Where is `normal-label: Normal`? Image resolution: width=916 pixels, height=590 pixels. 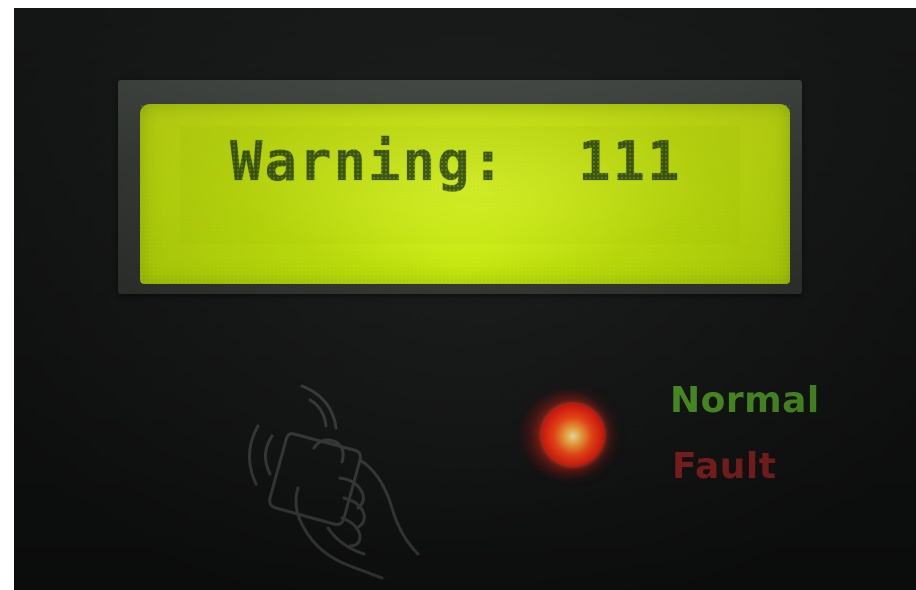 normal-label: Normal is located at coordinates (745, 400).